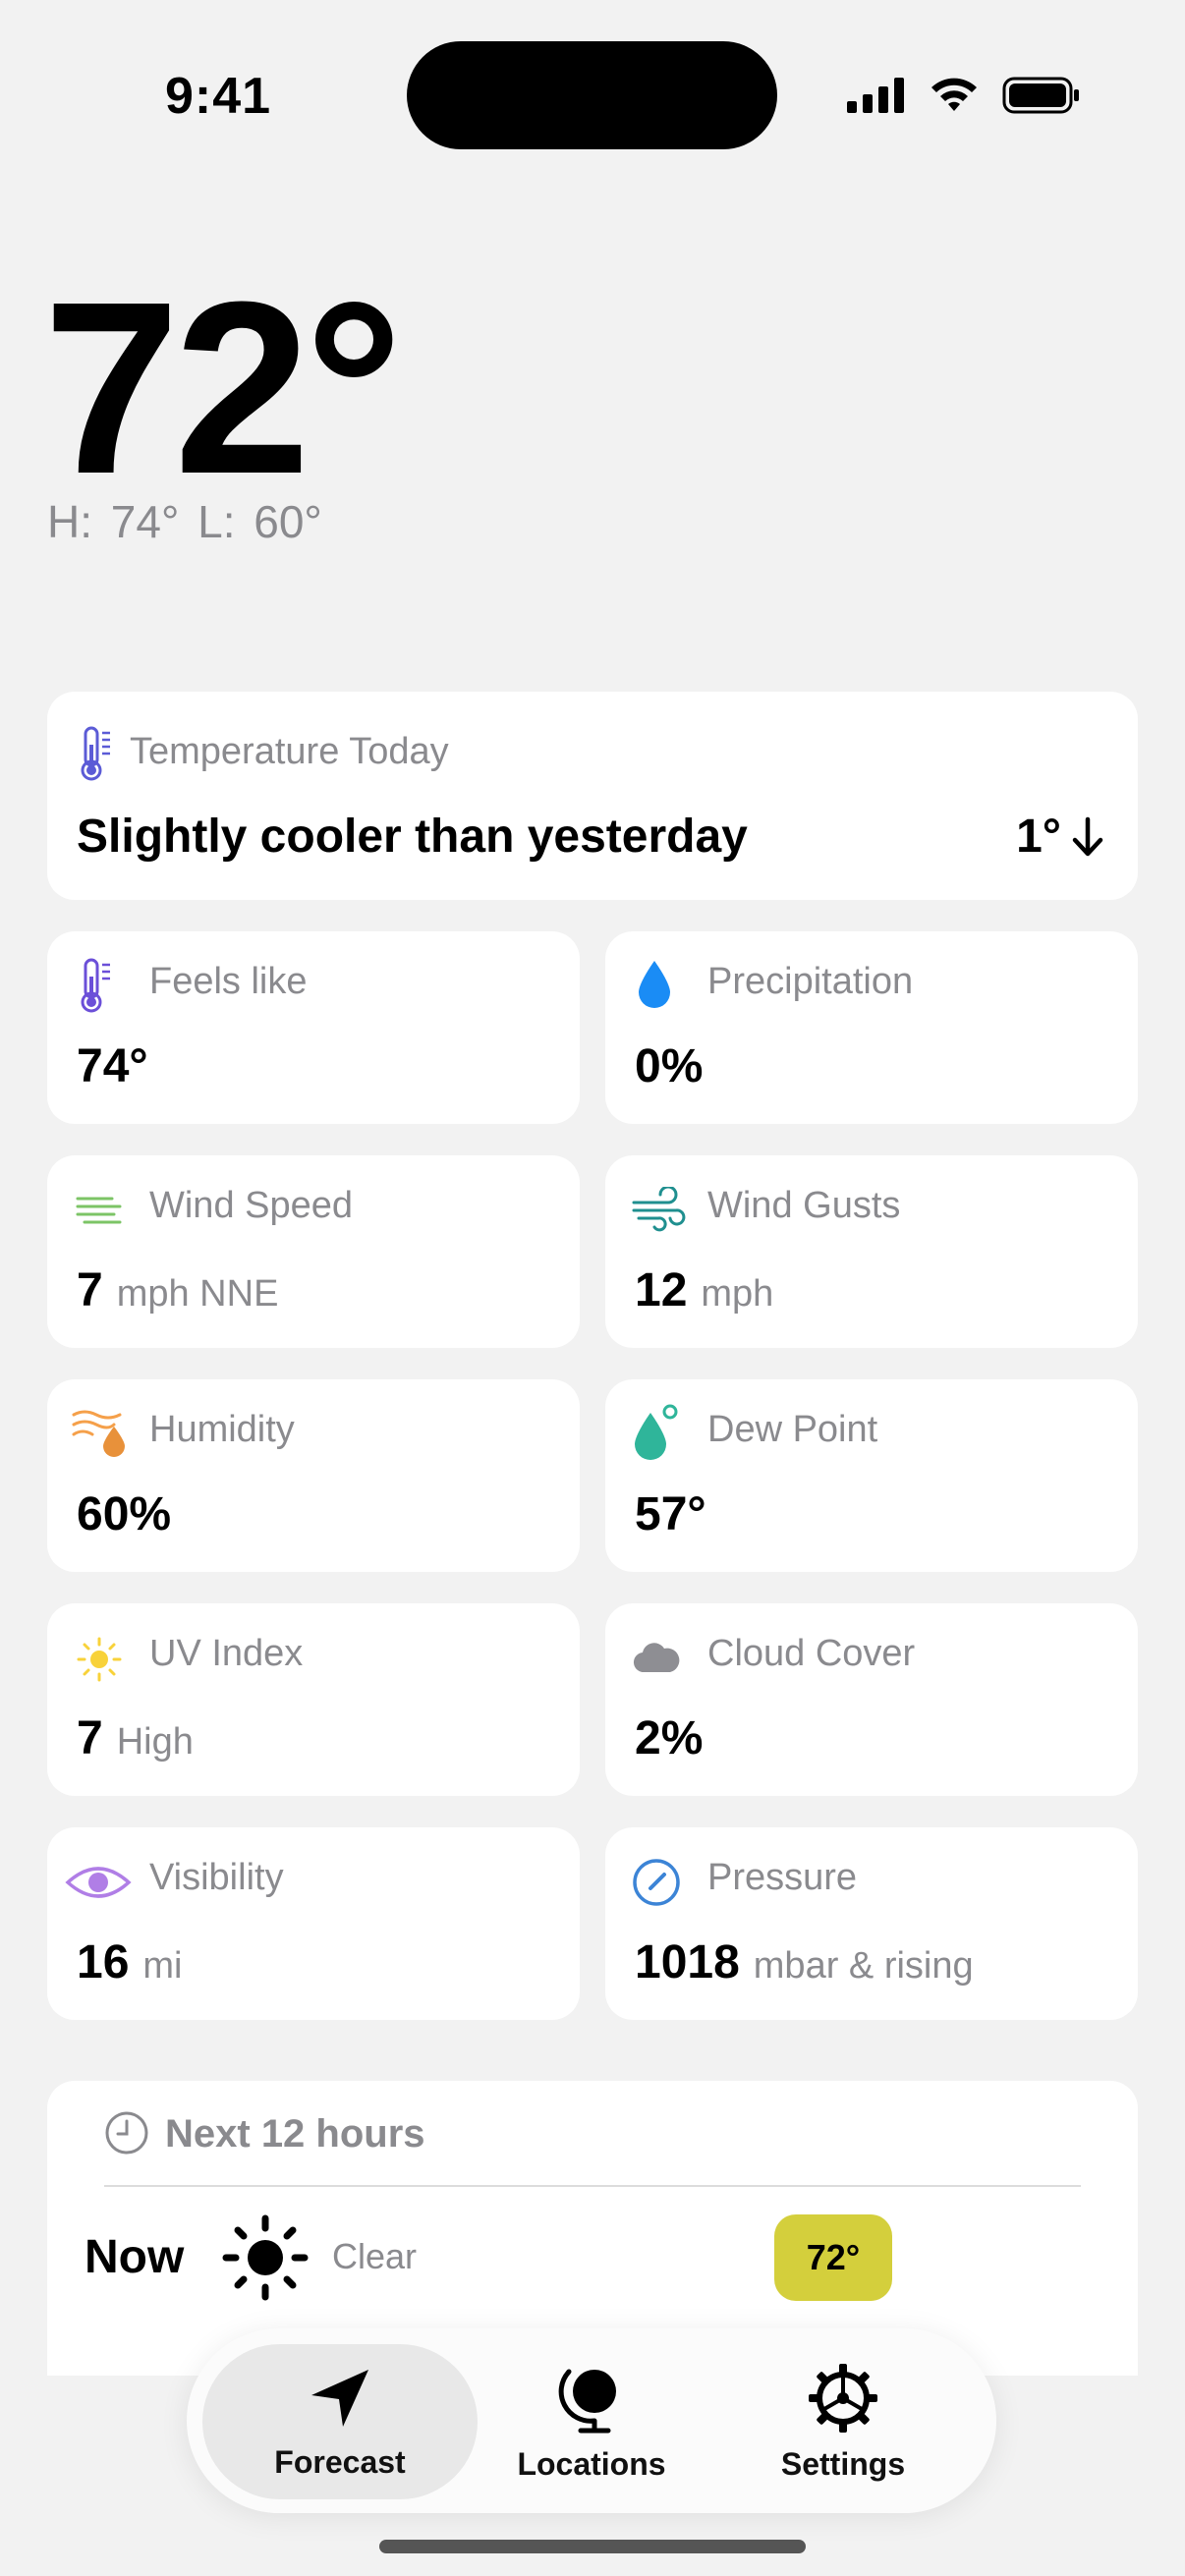 This screenshot has height=2576, width=1185. I want to click on pressure-reading: 1018 mbar & rising, so click(805, 1962).